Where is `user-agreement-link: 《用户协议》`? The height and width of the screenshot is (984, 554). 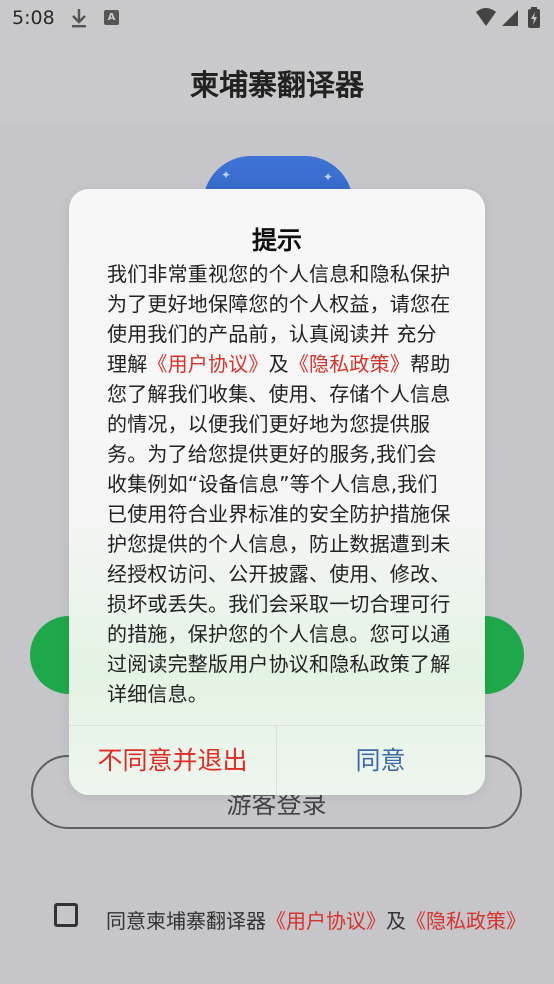
user-agreement-link: 《用户协议》 is located at coordinates (326, 921).